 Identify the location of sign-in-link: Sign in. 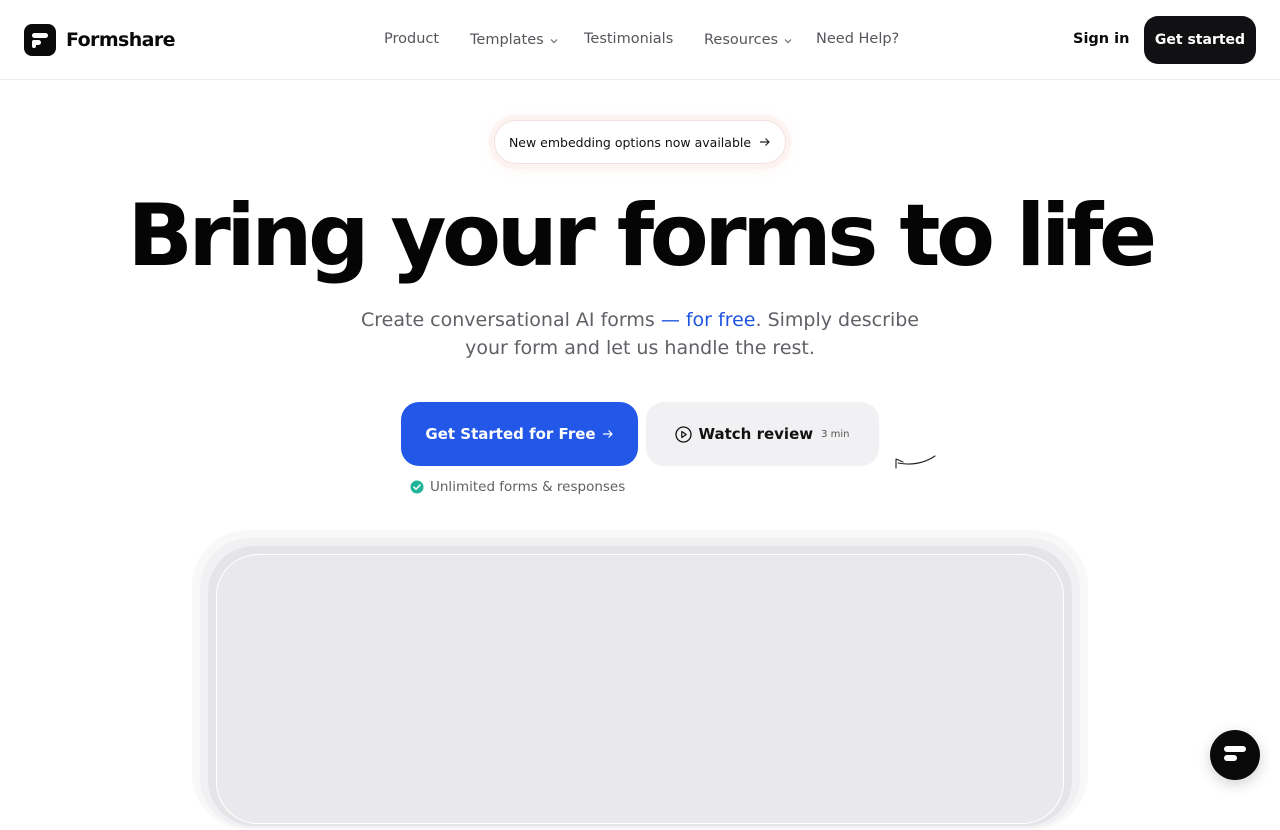
(1101, 39).